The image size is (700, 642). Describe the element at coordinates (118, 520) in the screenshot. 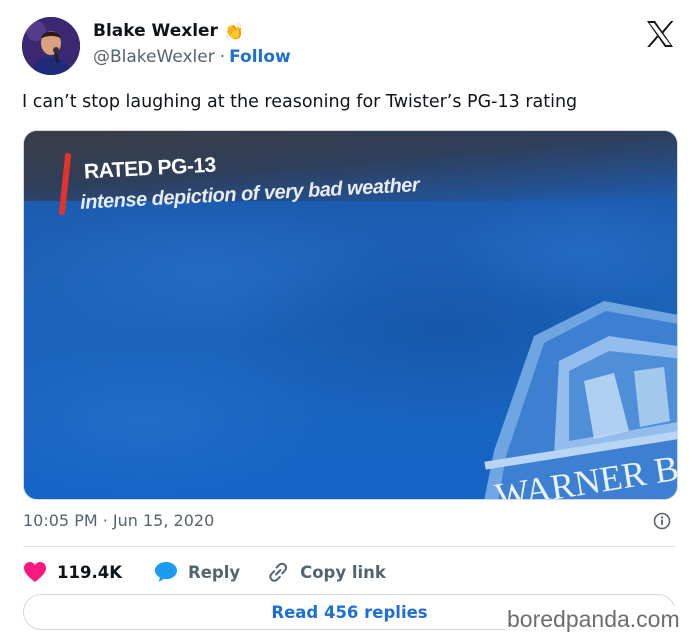

I see `tweet-timestamp: 10:05 PM · Jun 15, 2020` at that location.